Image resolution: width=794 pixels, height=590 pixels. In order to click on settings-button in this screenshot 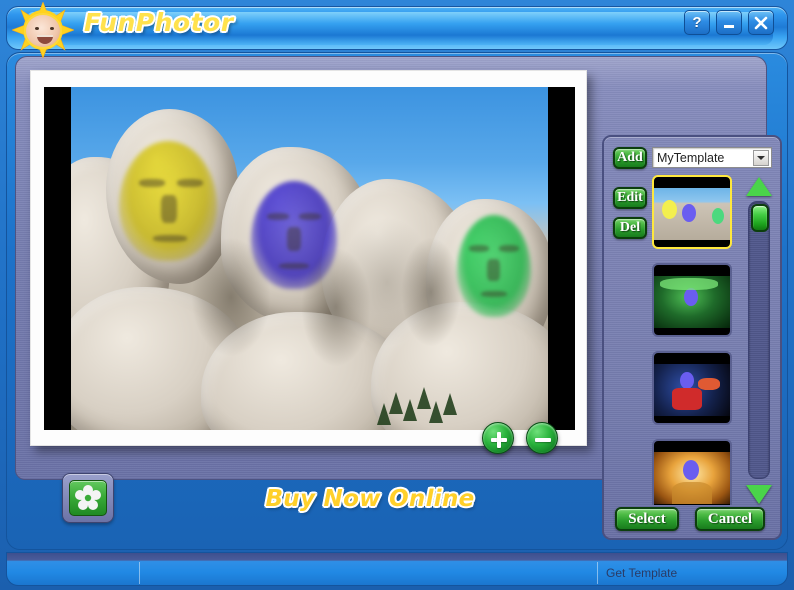, I will do `click(88, 498)`.